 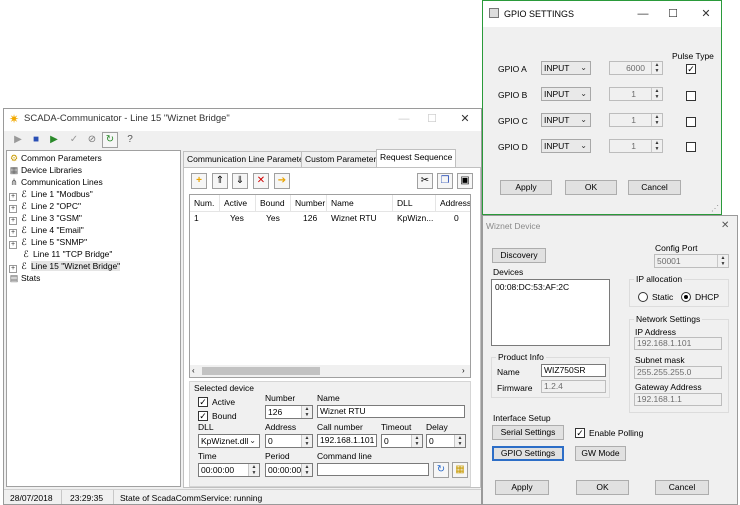 I want to click on wiznet-apply-button: Apply, so click(x=522, y=487).